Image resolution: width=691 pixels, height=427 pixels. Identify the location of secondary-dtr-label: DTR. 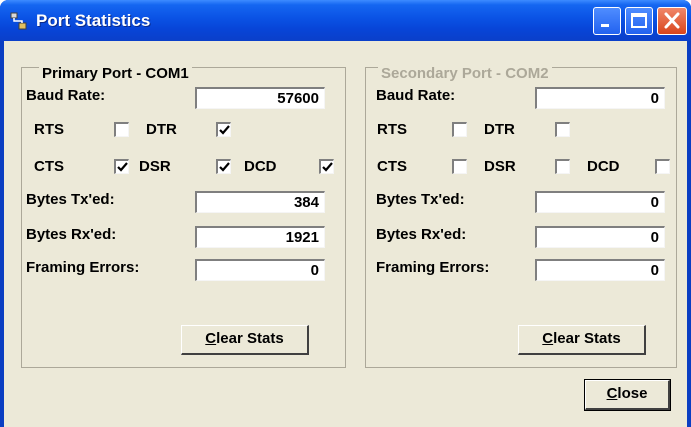
(499, 129).